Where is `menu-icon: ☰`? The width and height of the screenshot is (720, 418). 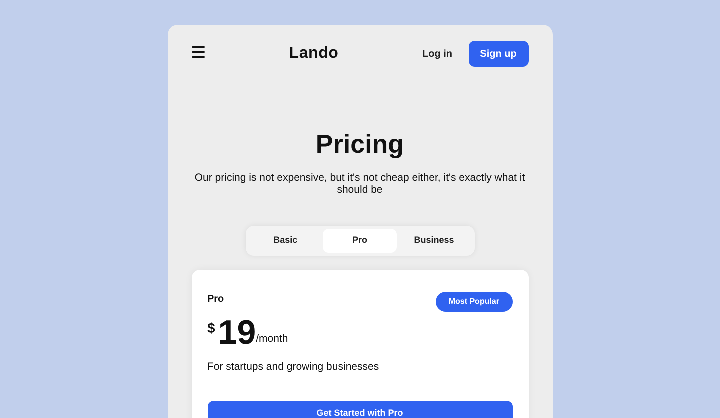 menu-icon: ☰ is located at coordinates (199, 53).